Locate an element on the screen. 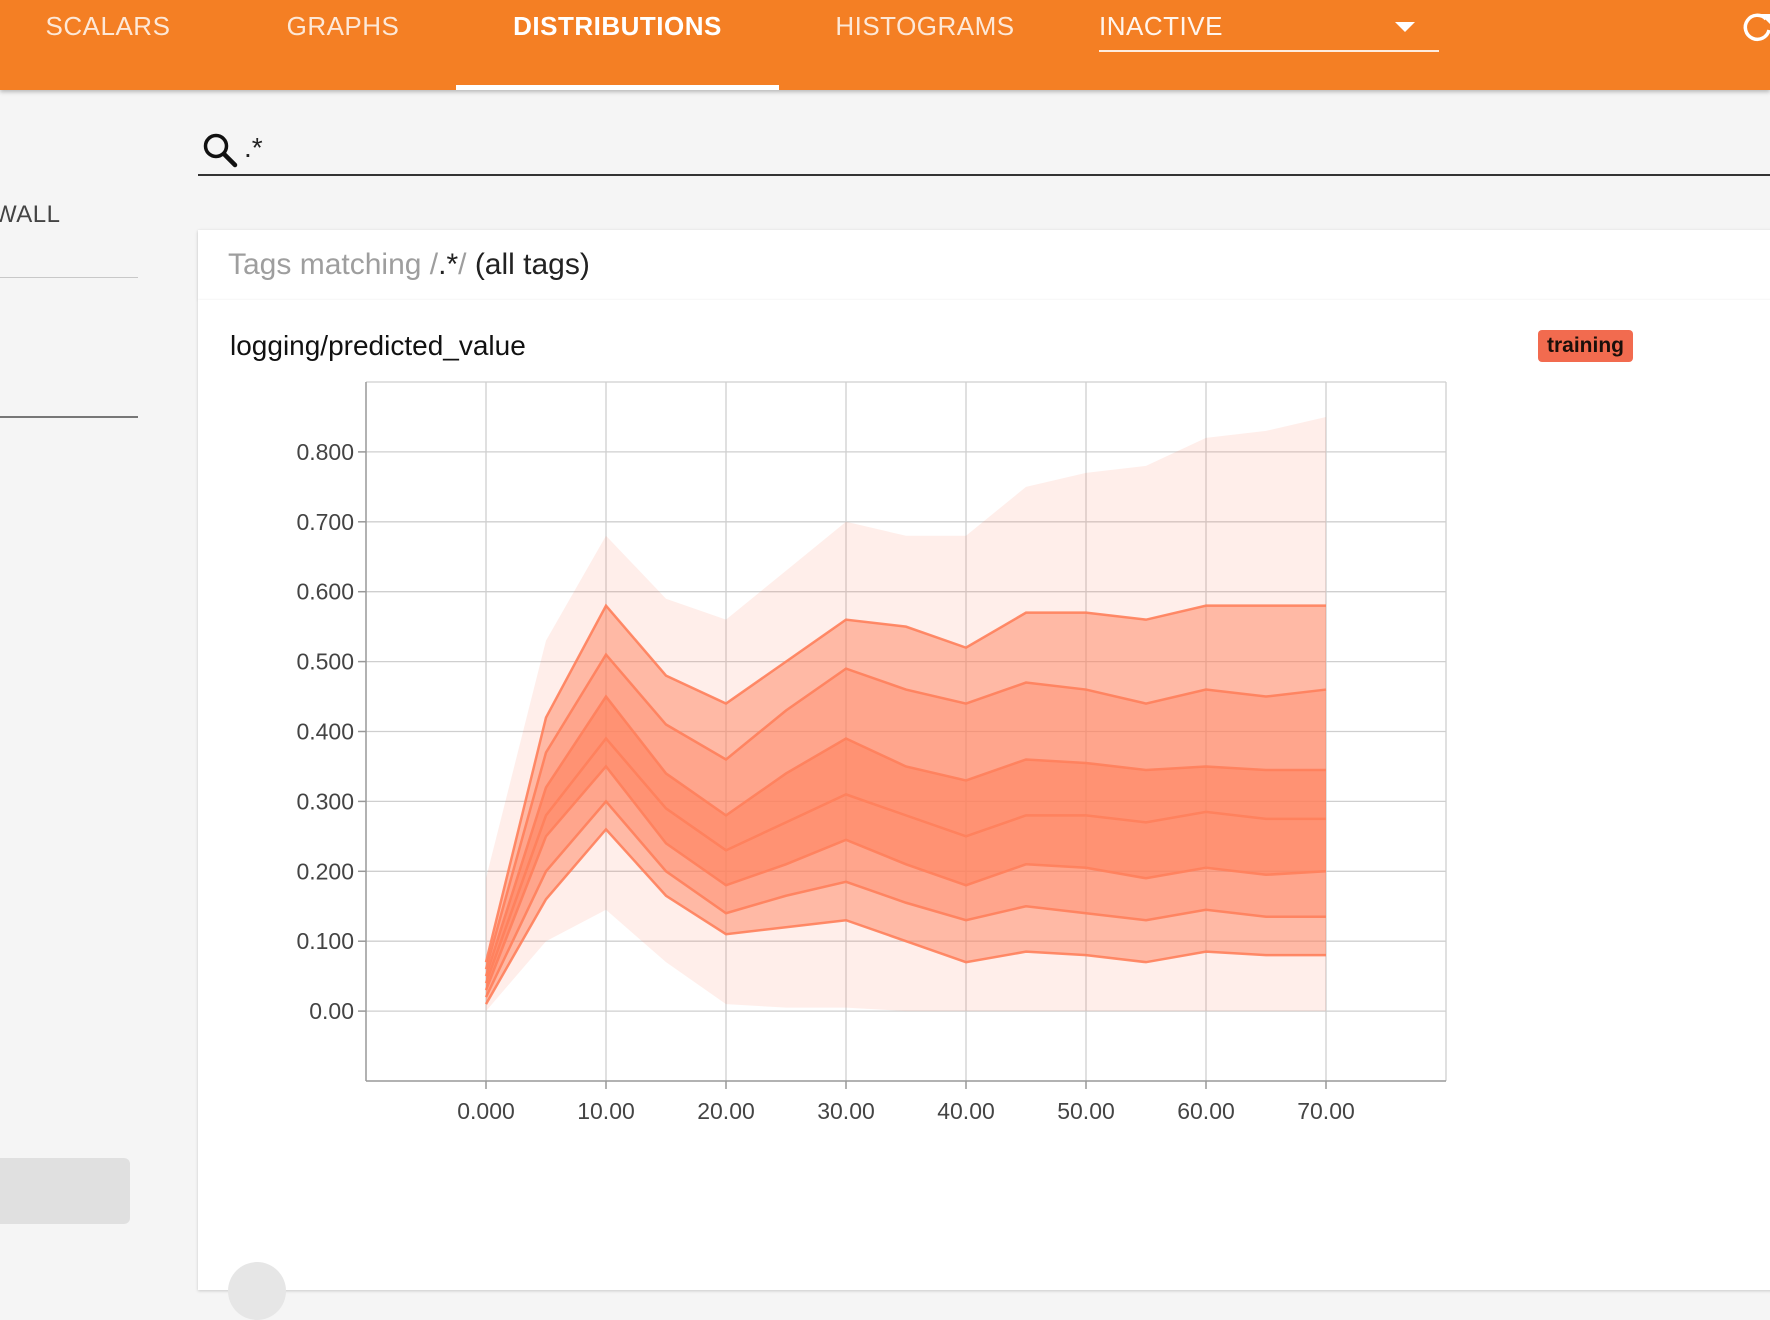 The image size is (1770, 1320). y-tick-label: 0.800 is located at coordinates (325, 452).